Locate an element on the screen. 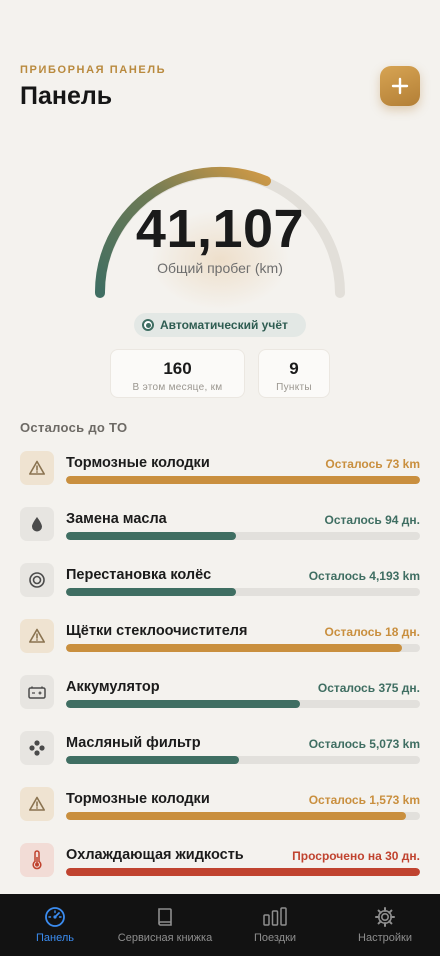 This screenshot has width=440, height=956. item-name: Щётки стеклоочистителя is located at coordinates (157, 631).